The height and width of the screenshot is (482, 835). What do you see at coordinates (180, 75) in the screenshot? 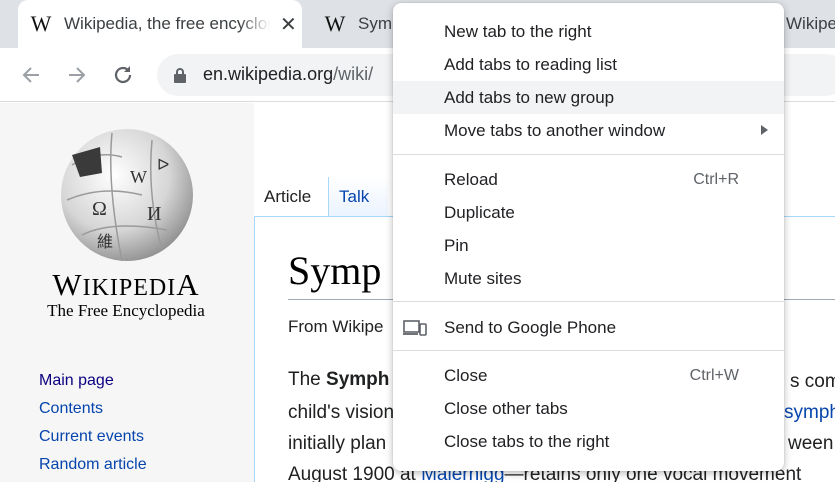
I see `lock-icon` at bounding box center [180, 75].